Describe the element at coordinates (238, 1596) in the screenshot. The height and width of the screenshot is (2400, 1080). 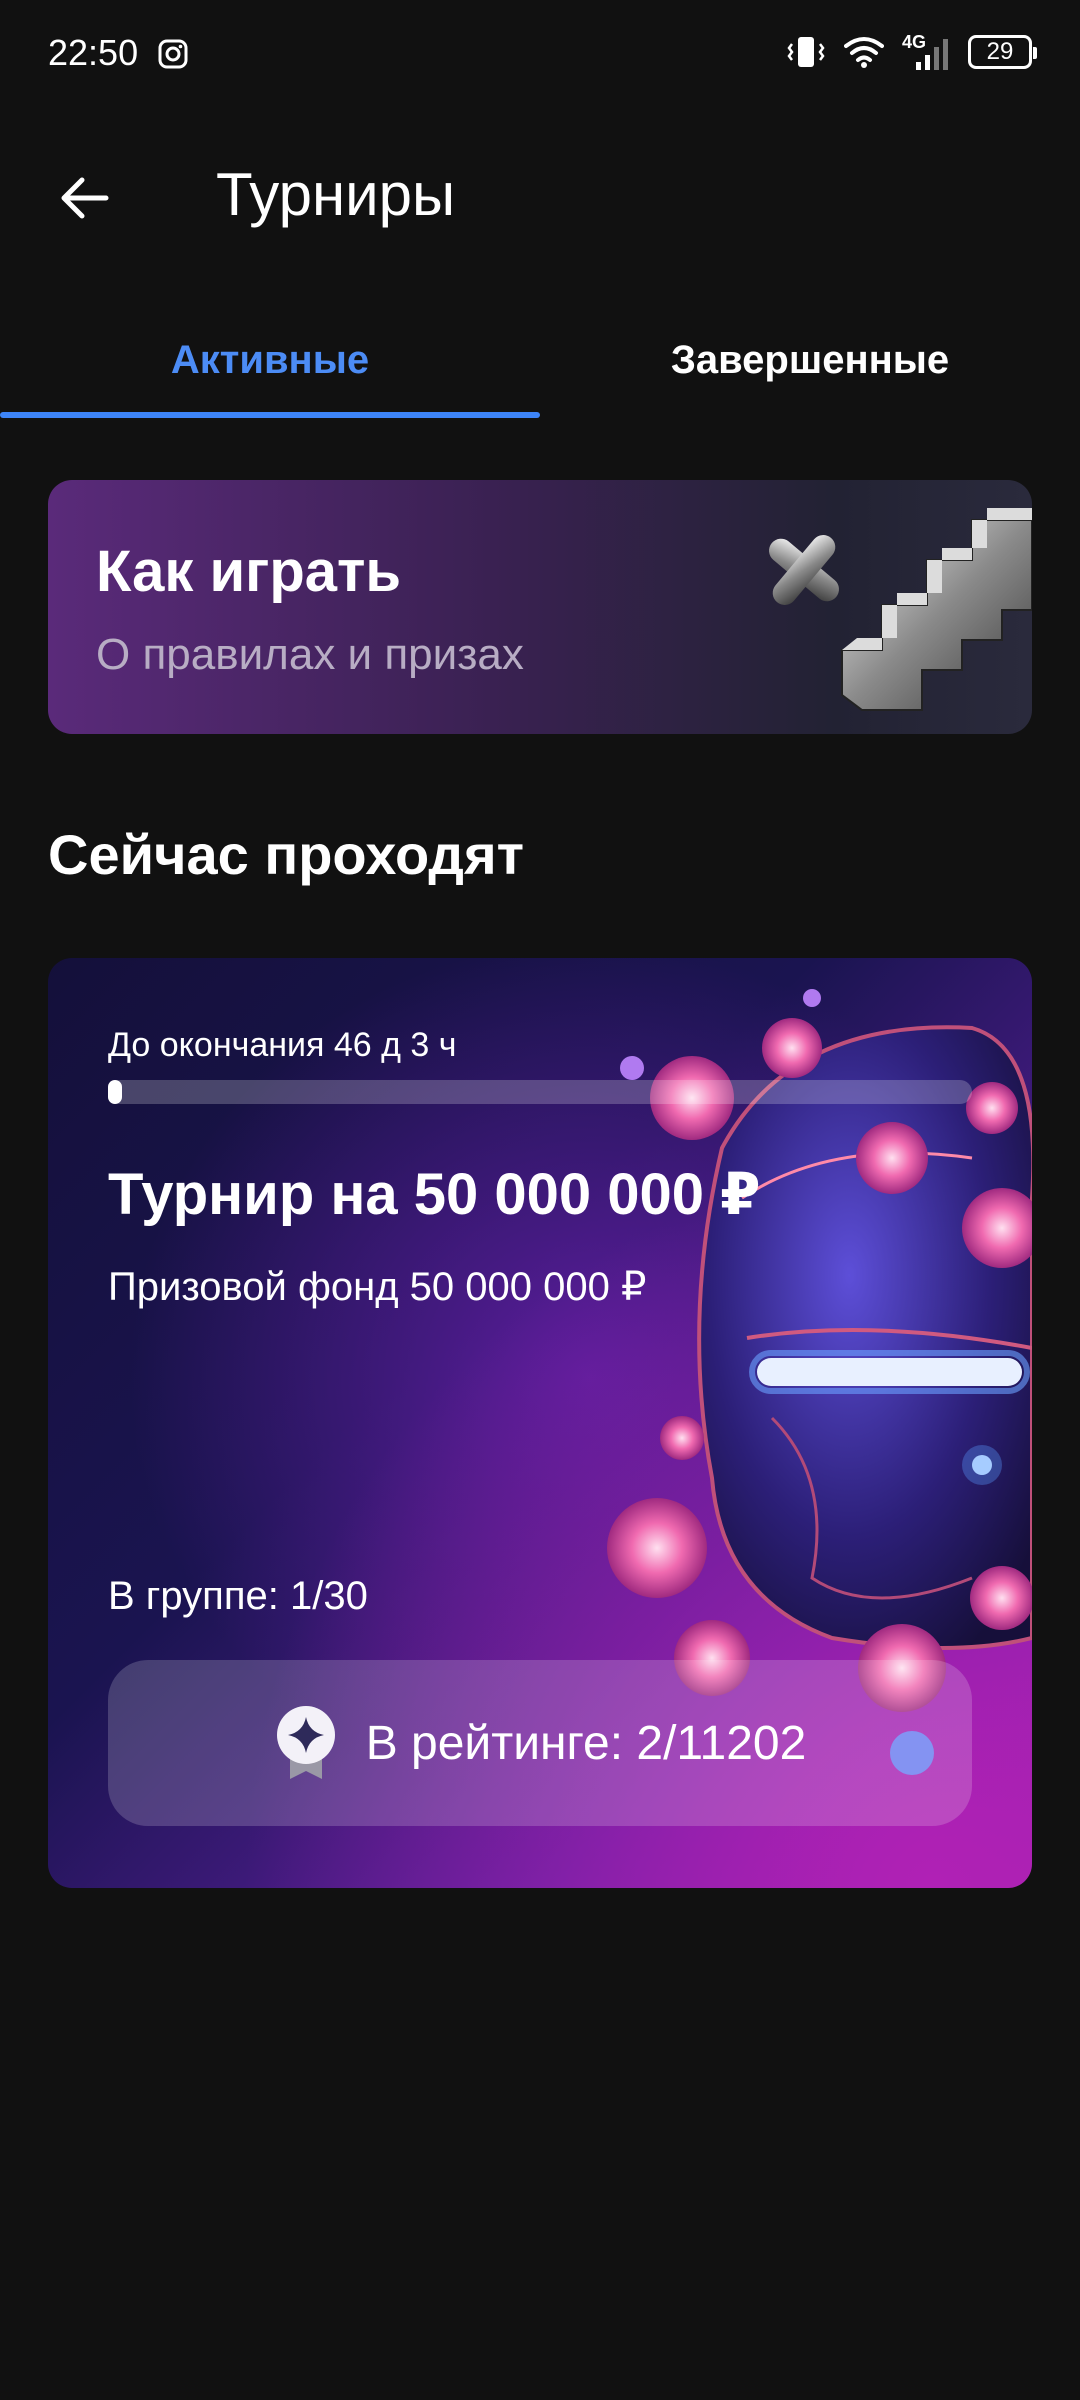
I see `tournament-group: В группе: 1/30` at that location.